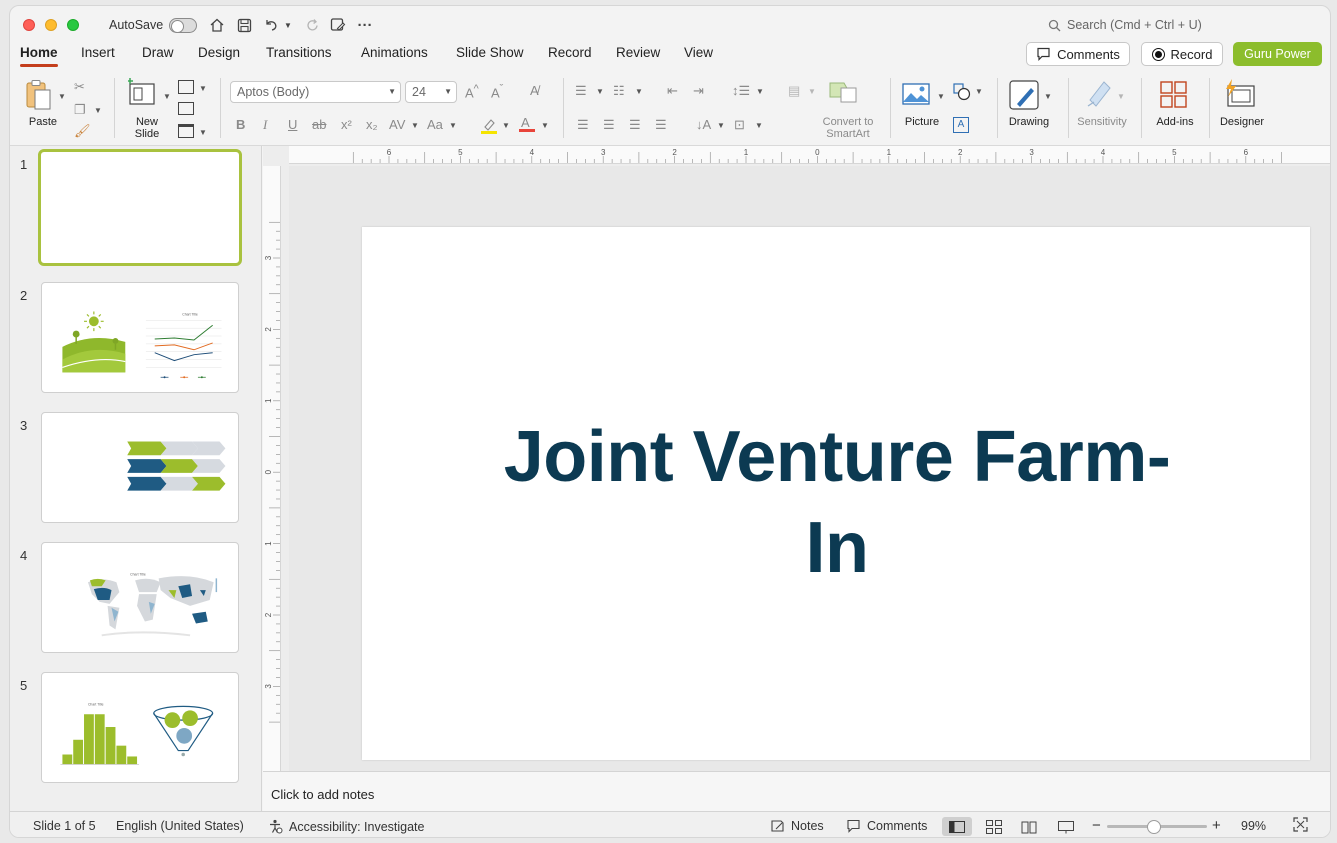  I want to click on language-status: English (United States), so click(180, 826).